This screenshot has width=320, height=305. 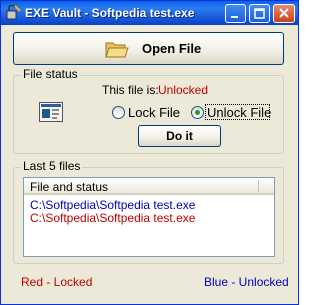 I want to click on legend-unlocked: Blue - Unlocked, so click(x=246, y=282).